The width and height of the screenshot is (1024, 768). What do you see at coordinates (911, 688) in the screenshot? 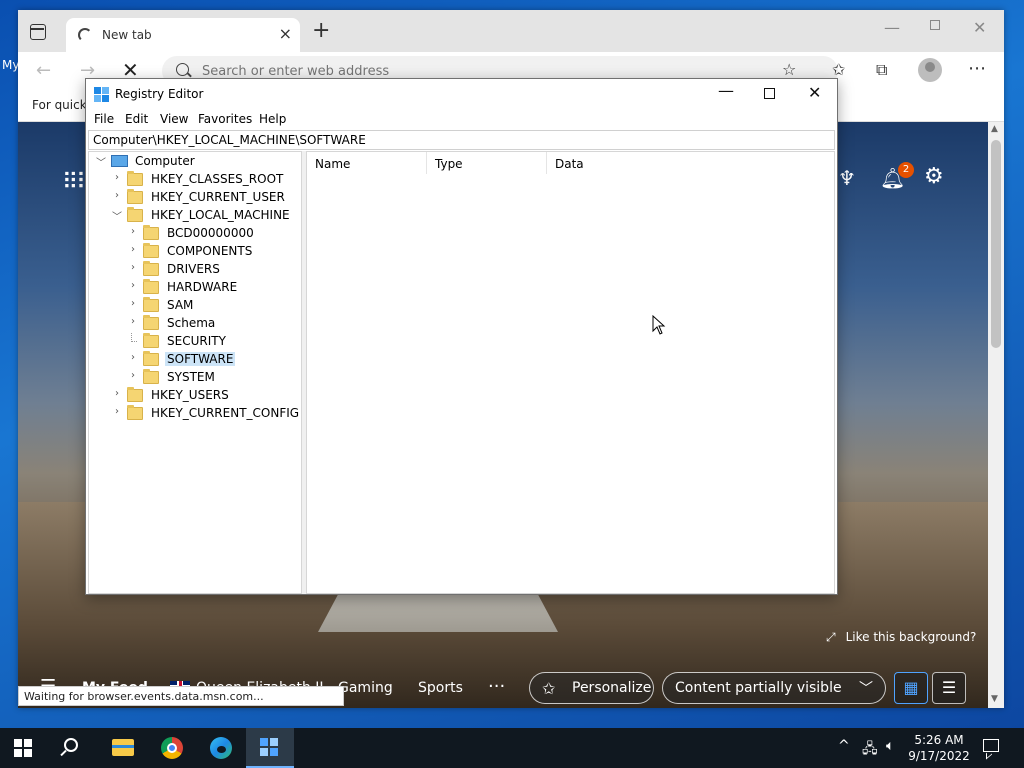
I see `grid-view-icon: ▦` at bounding box center [911, 688].